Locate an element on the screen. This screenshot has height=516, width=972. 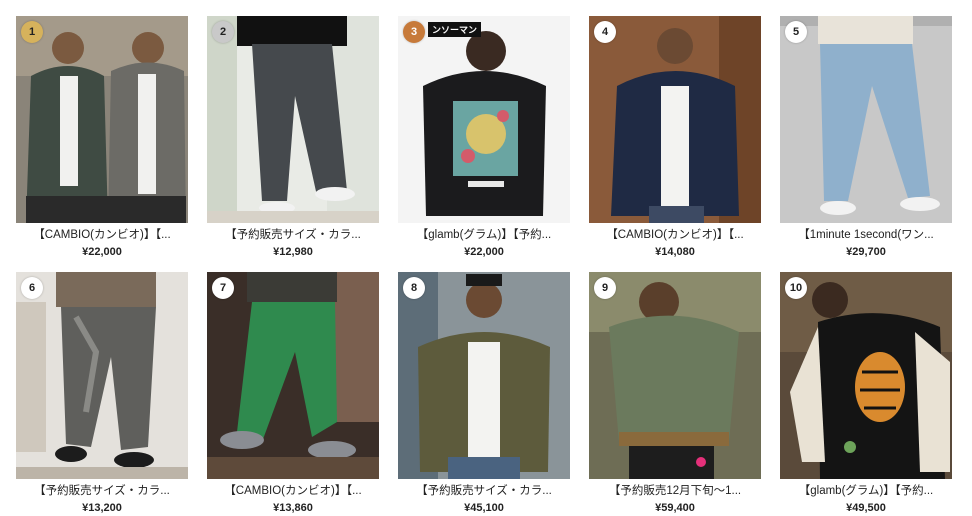
product-card: 5 【1minute 1second(ワン... ¥29,700 is located at coordinates (866, 137).